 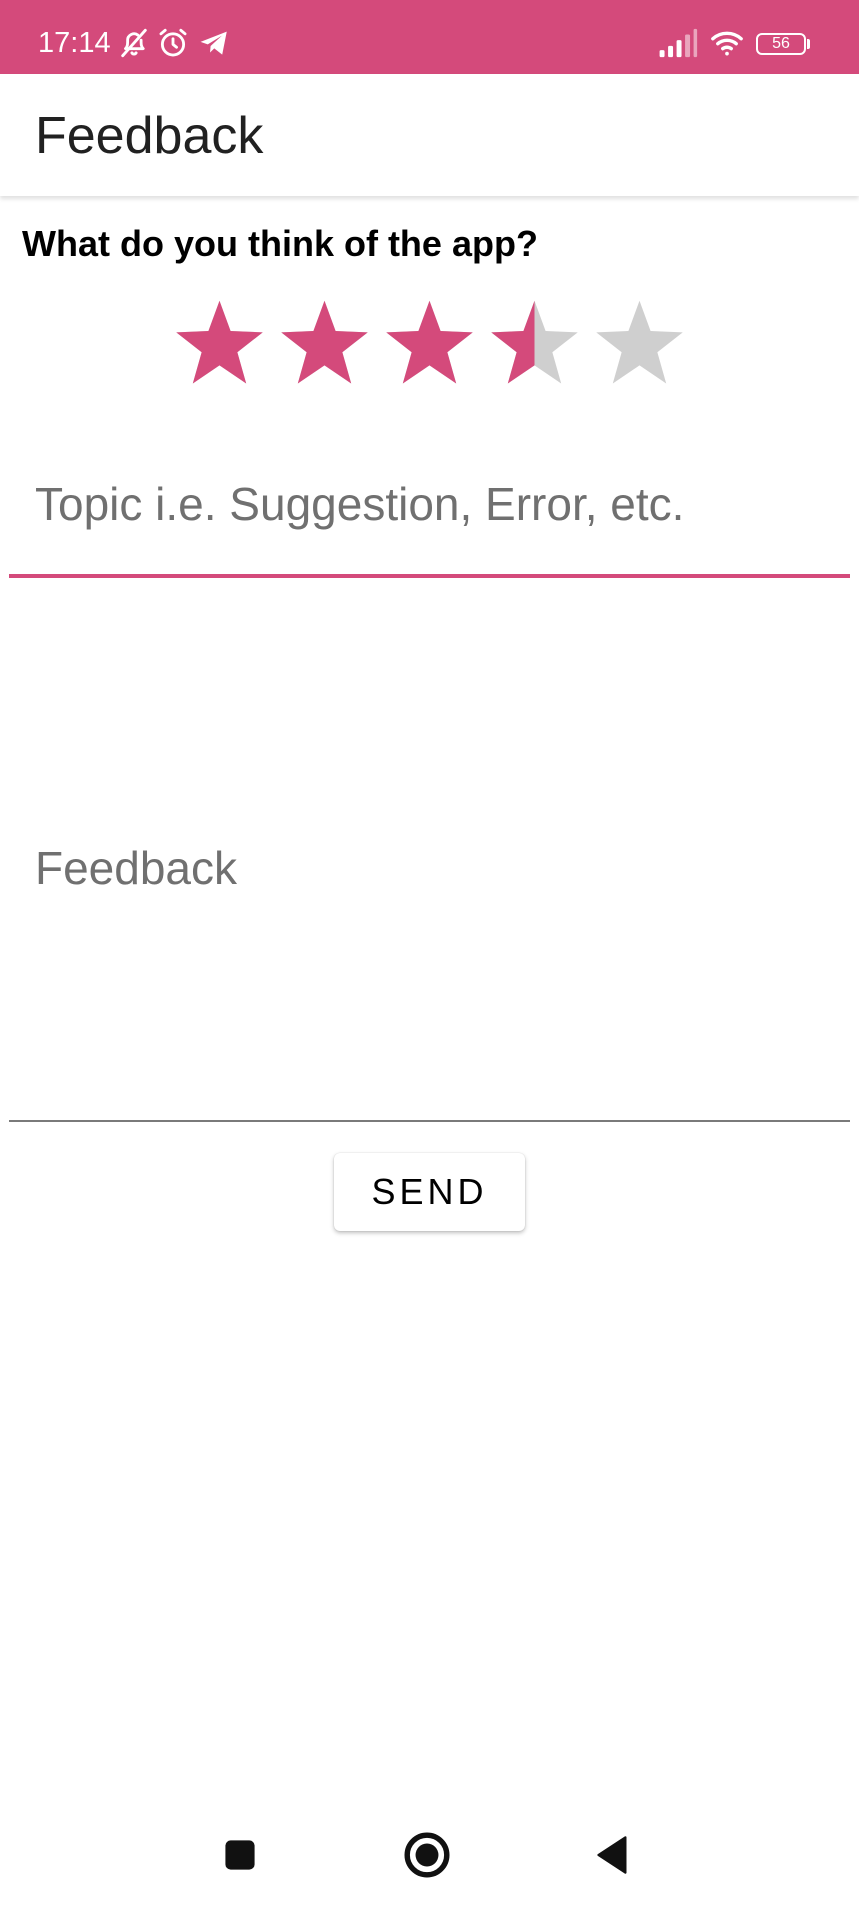 I want to click on signal-icon, so click(x=678, y=43).